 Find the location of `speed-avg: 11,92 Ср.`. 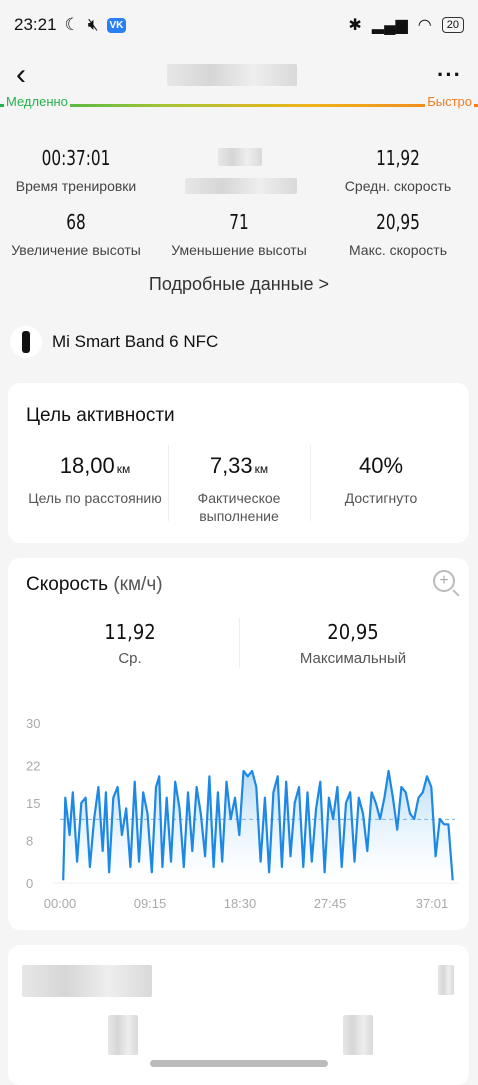

speed-avg: 11,92 Ср. is located at coordinates (130, 643).